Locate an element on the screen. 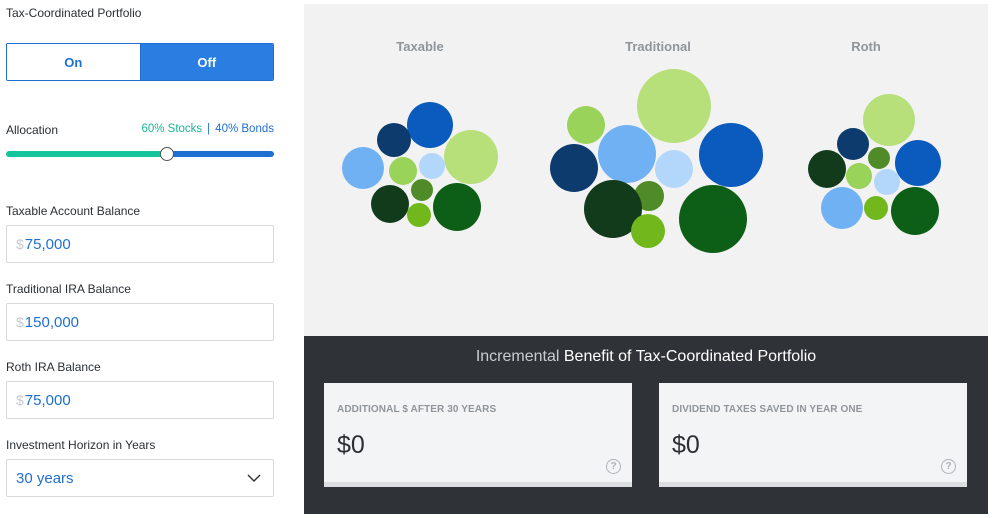 The width and height of the screenshot is (992, 518). allocation-values: 60% Stocks | 40% Bonds is located at coordinates (207, 129).